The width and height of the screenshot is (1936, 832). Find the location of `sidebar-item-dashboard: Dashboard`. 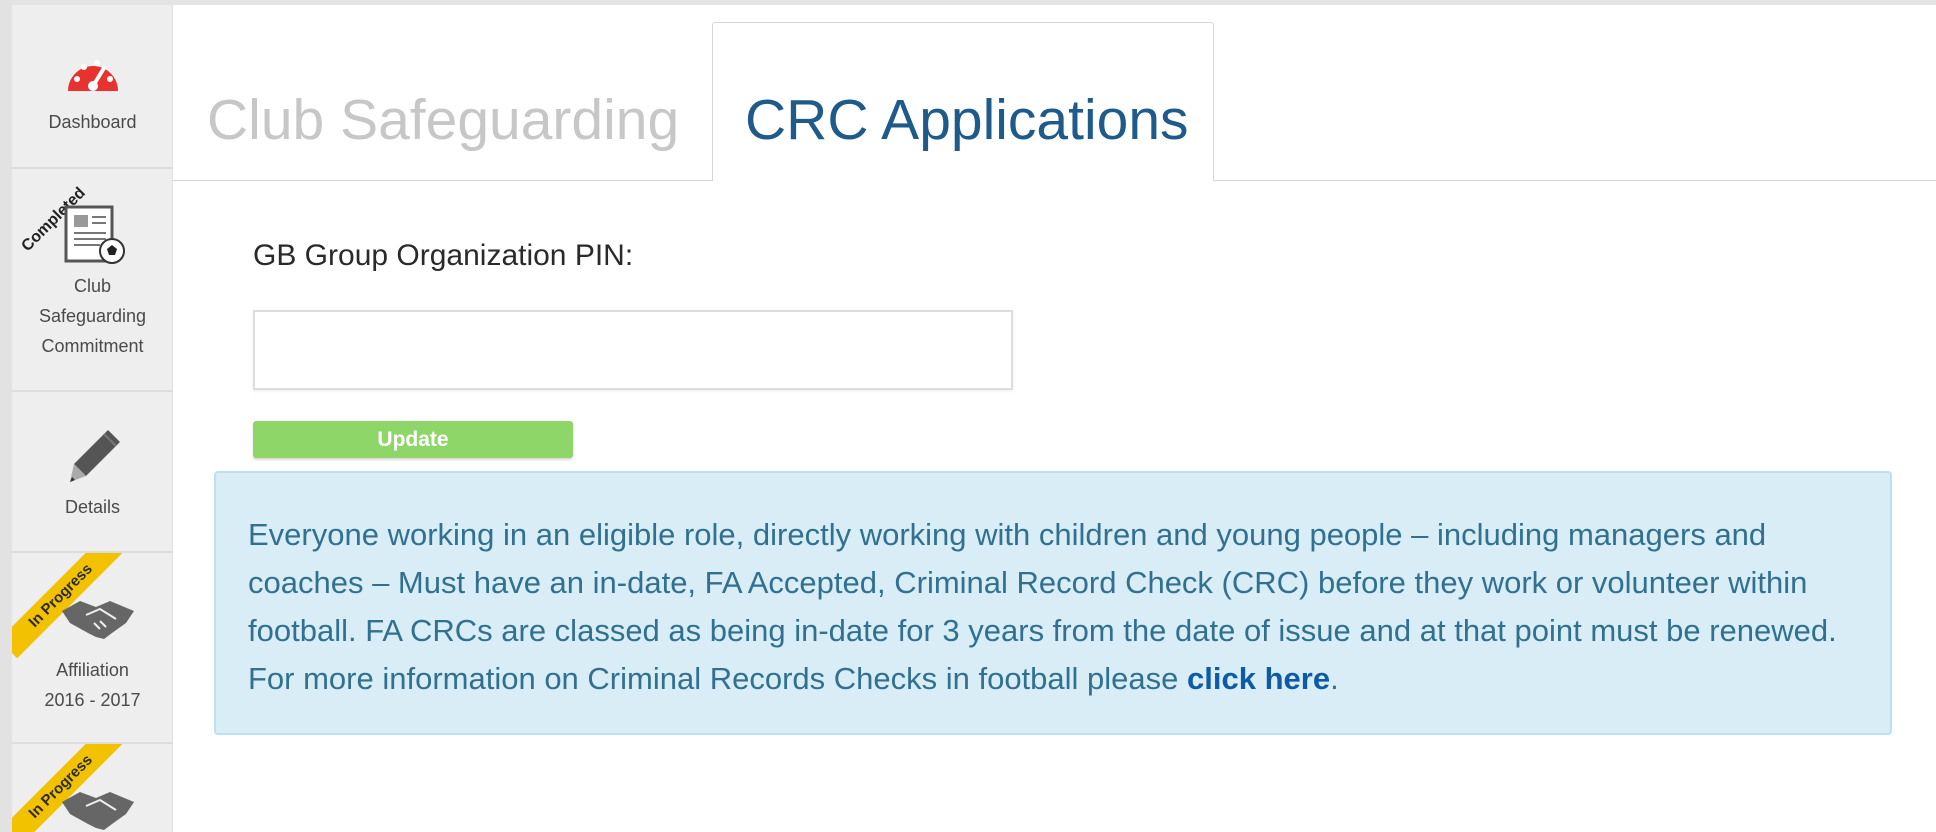

sidebar-item-dashboard: Dashboard is located at coordinates (92, 86).